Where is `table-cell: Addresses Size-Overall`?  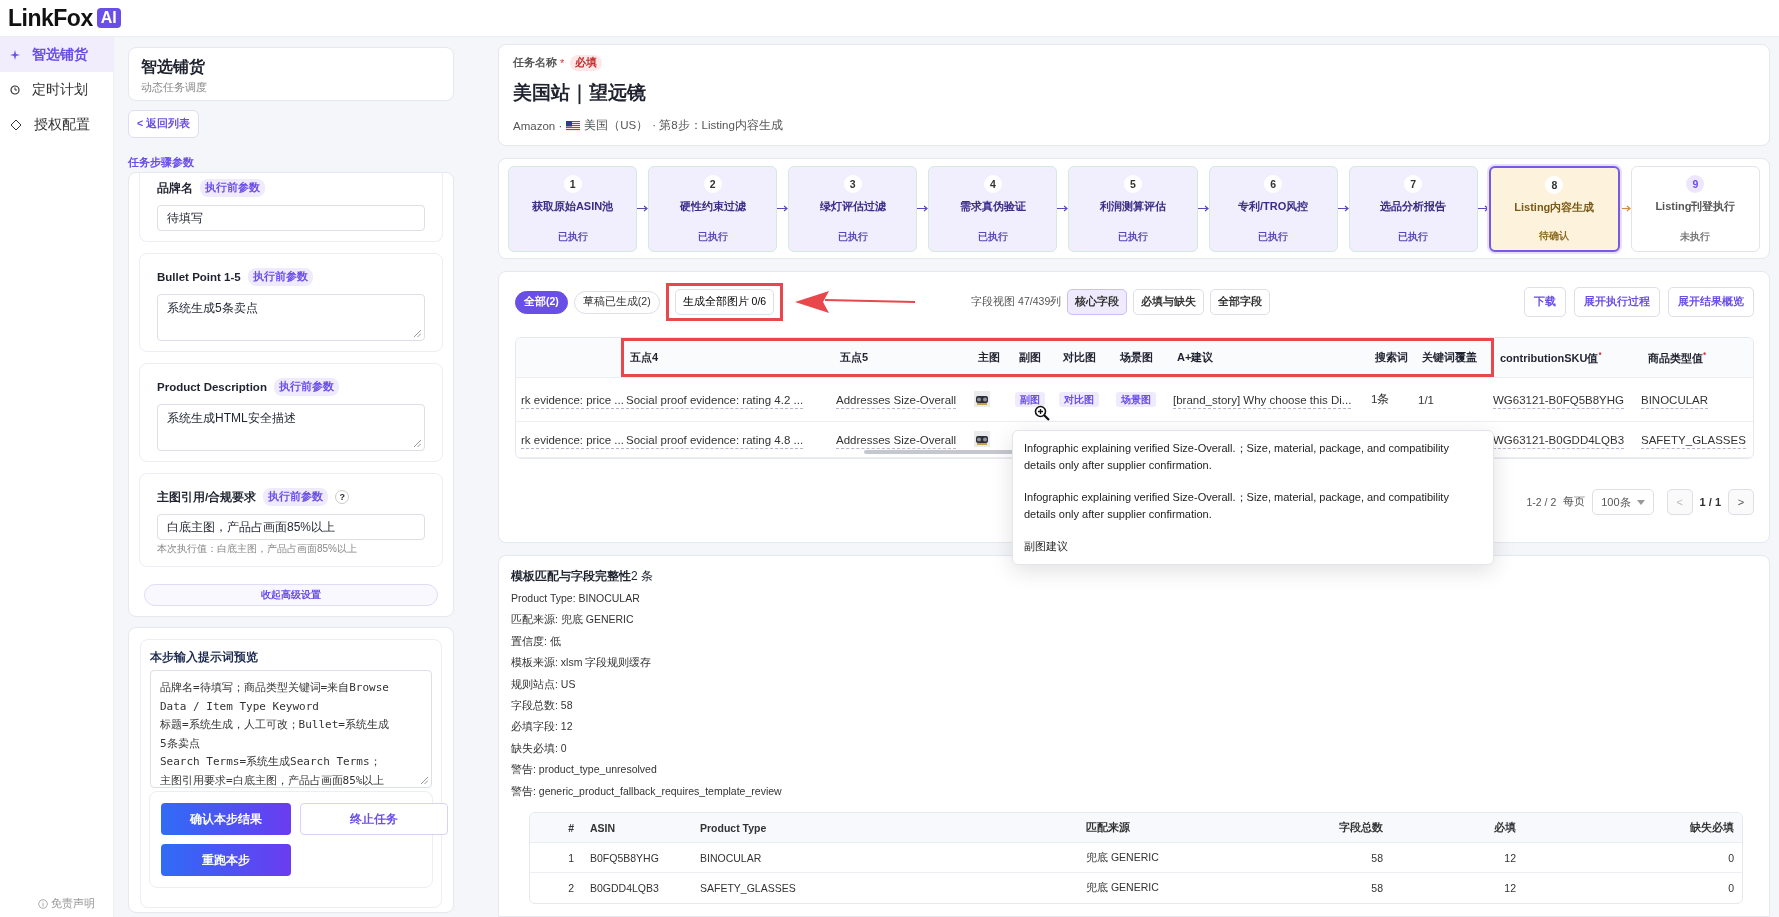 table-cell: Addresses Size-Overall is located at coordinates (896, 401).